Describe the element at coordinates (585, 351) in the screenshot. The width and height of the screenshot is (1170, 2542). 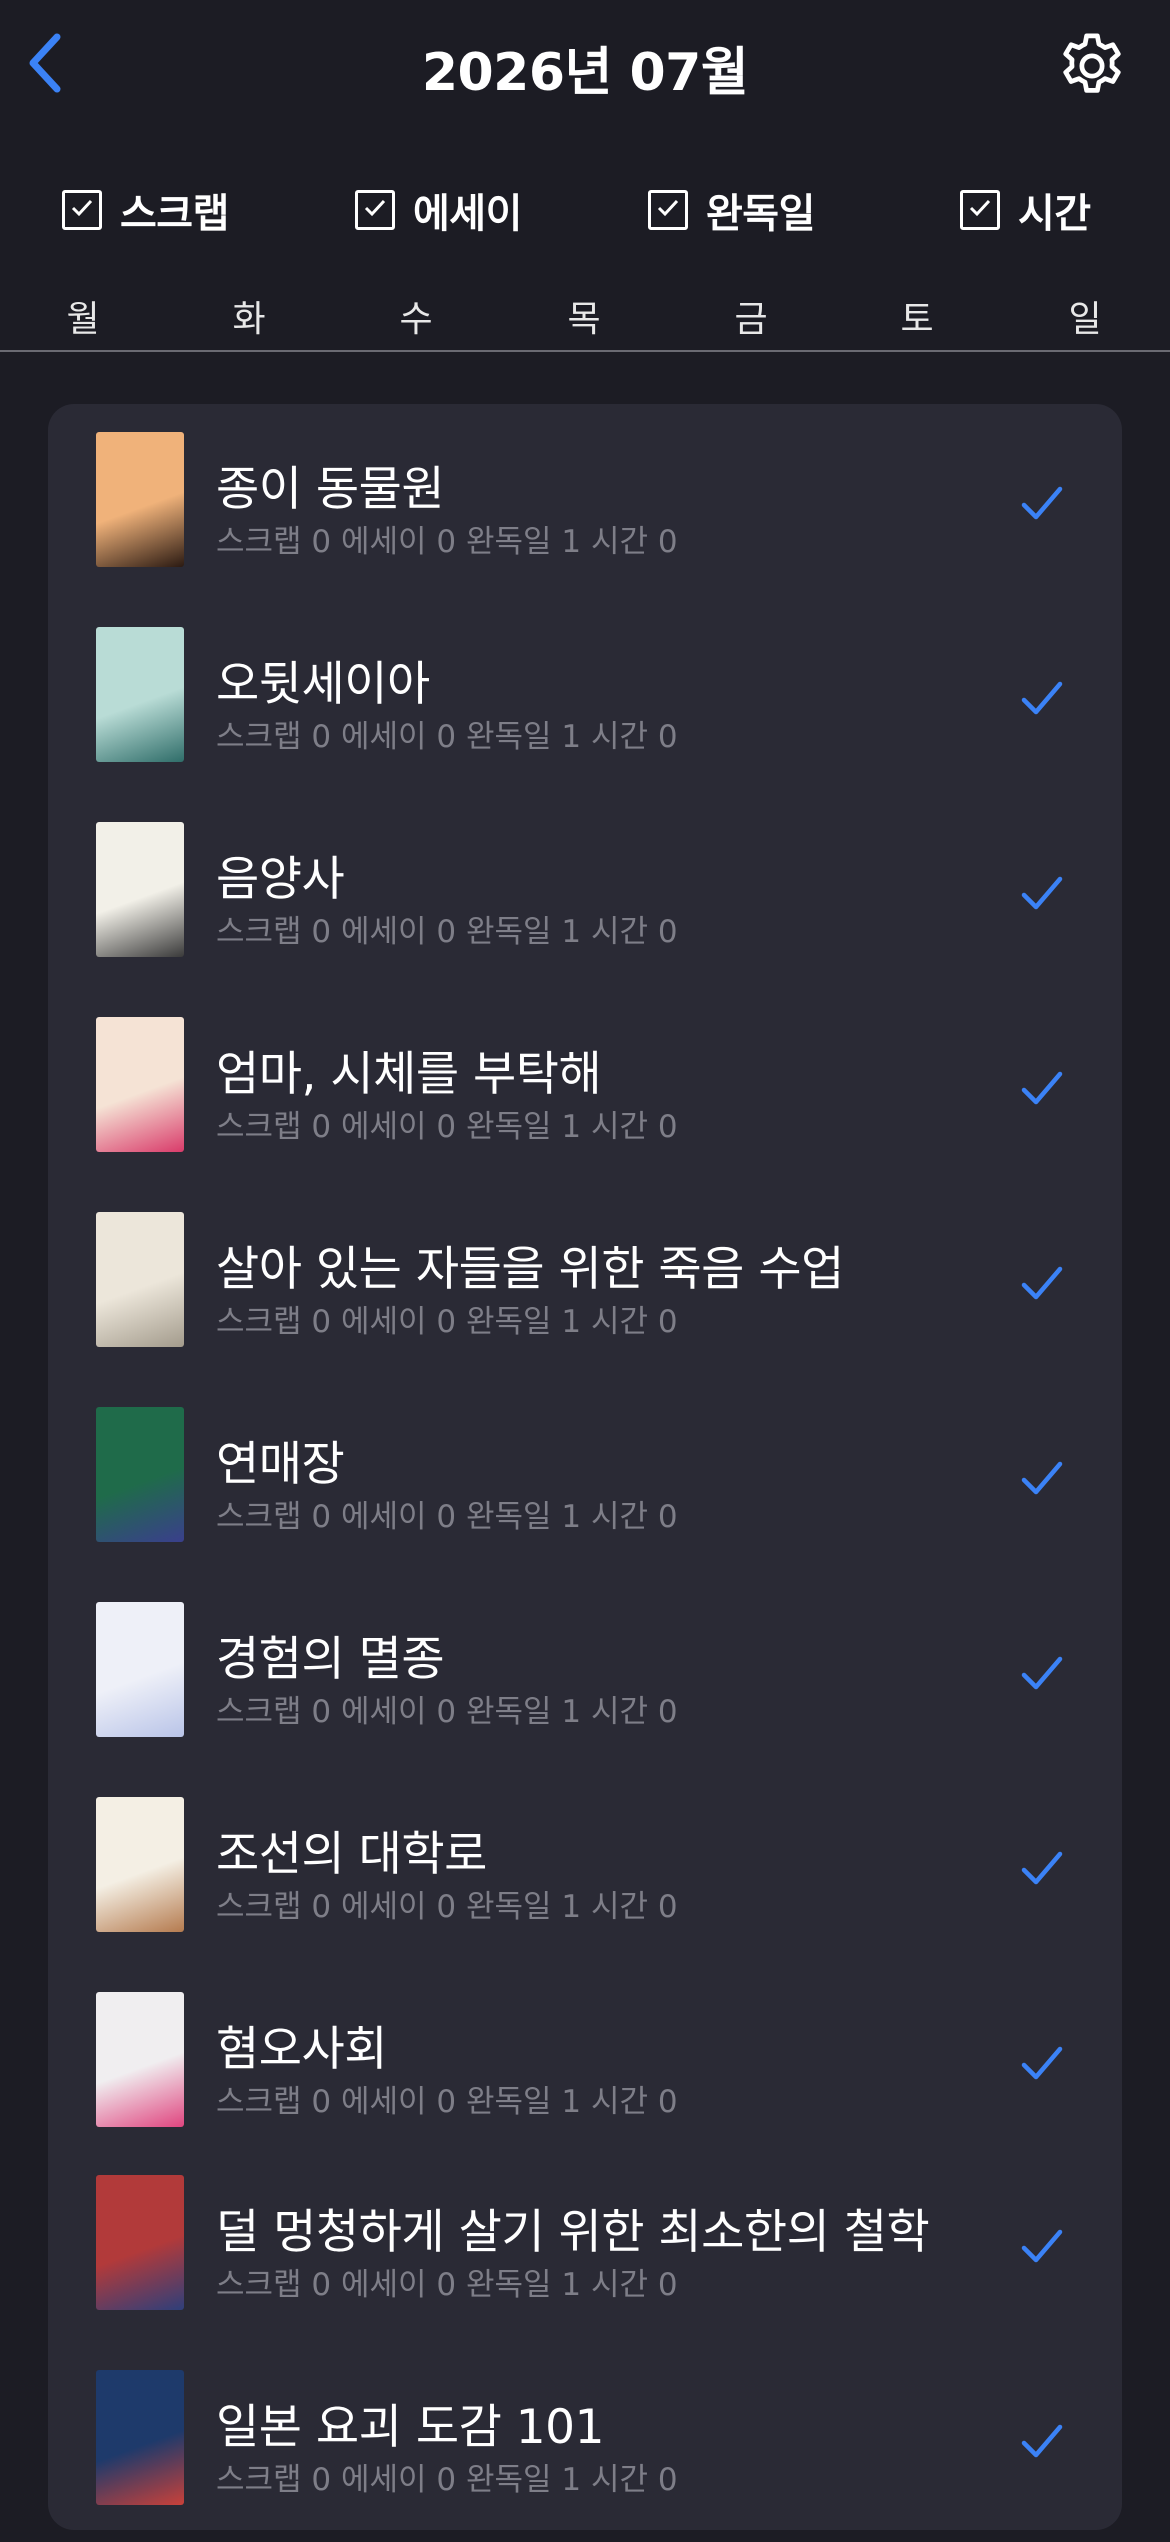
I see `divider` at that location.